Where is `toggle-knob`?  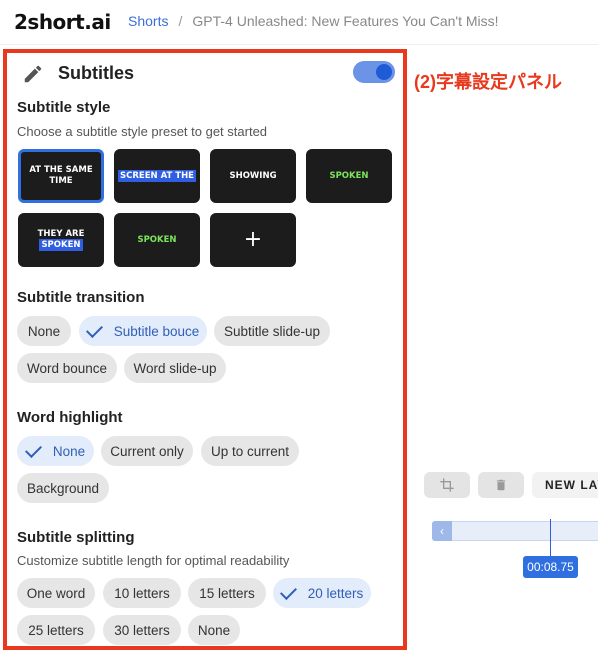
toggle-knob is located at coordinates (384, 72).